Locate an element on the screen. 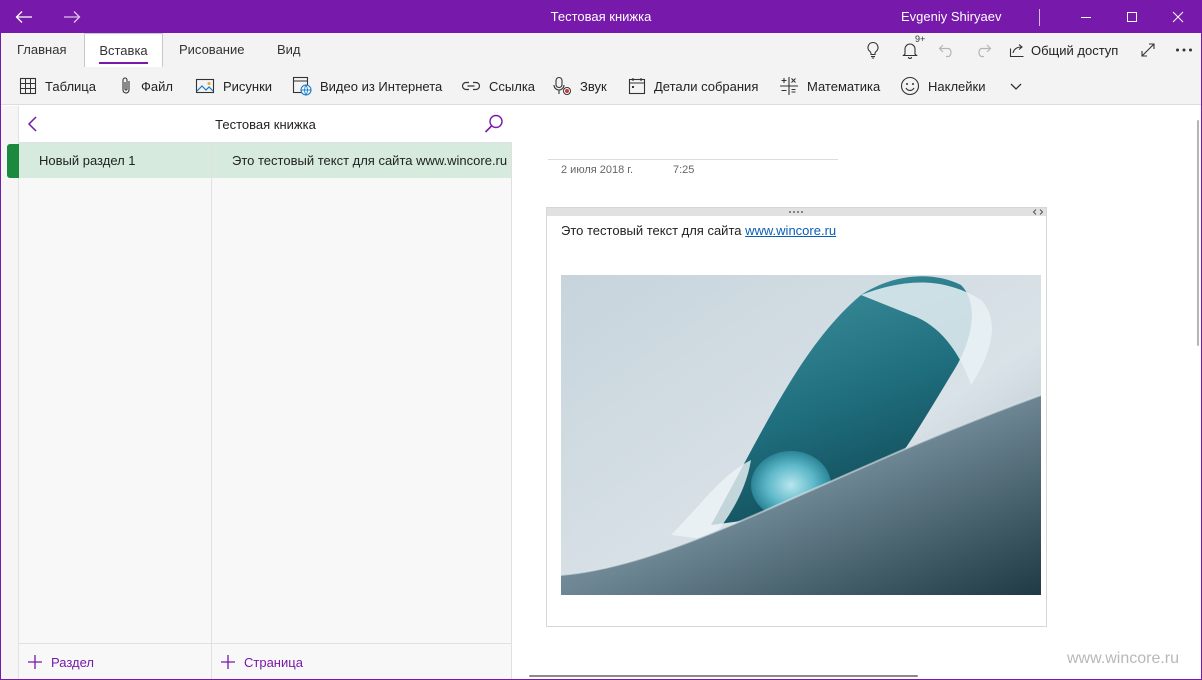 This screenshot has width=1202, height=680. horizontal-scrollbar is located at coordinates (723, 676).